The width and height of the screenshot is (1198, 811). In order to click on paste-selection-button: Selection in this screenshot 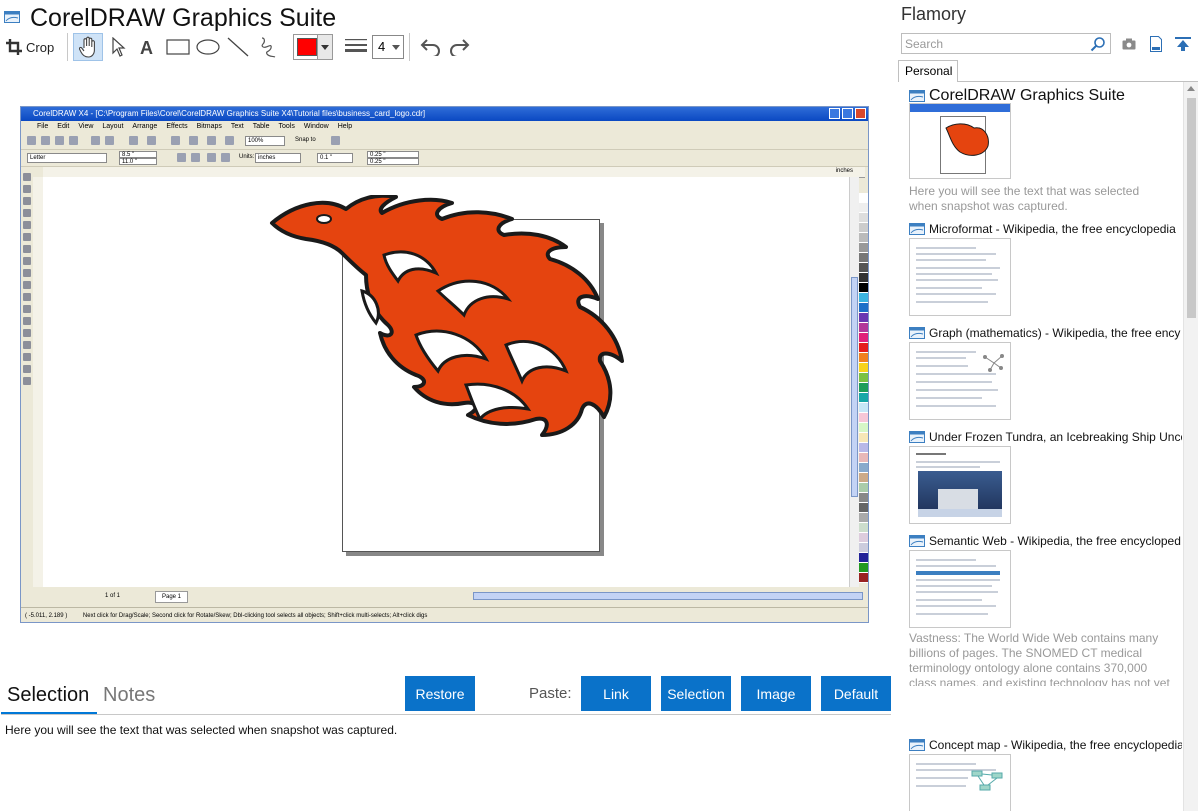, I will do `click(696, 693)`.